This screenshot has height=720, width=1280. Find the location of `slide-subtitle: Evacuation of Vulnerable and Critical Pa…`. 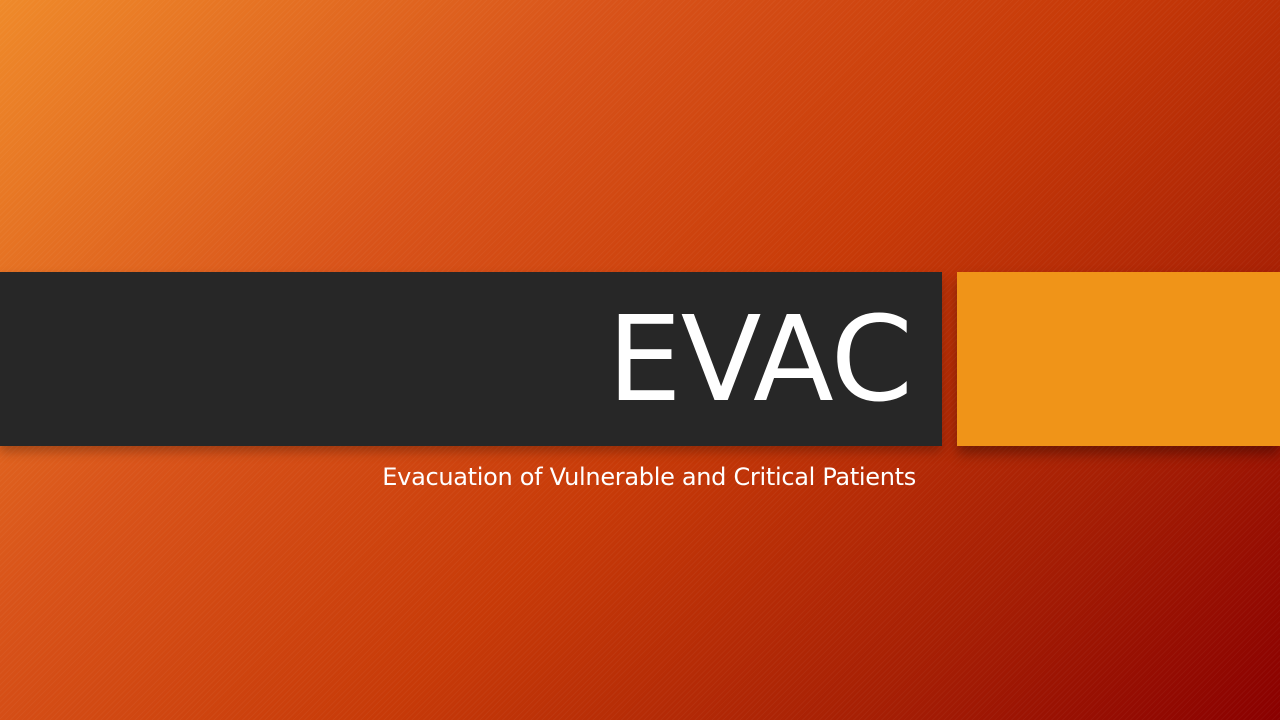

slide-subtitle: Evacuation of Vulnerable and Critical Pa… is located at coordinates (649, 477).